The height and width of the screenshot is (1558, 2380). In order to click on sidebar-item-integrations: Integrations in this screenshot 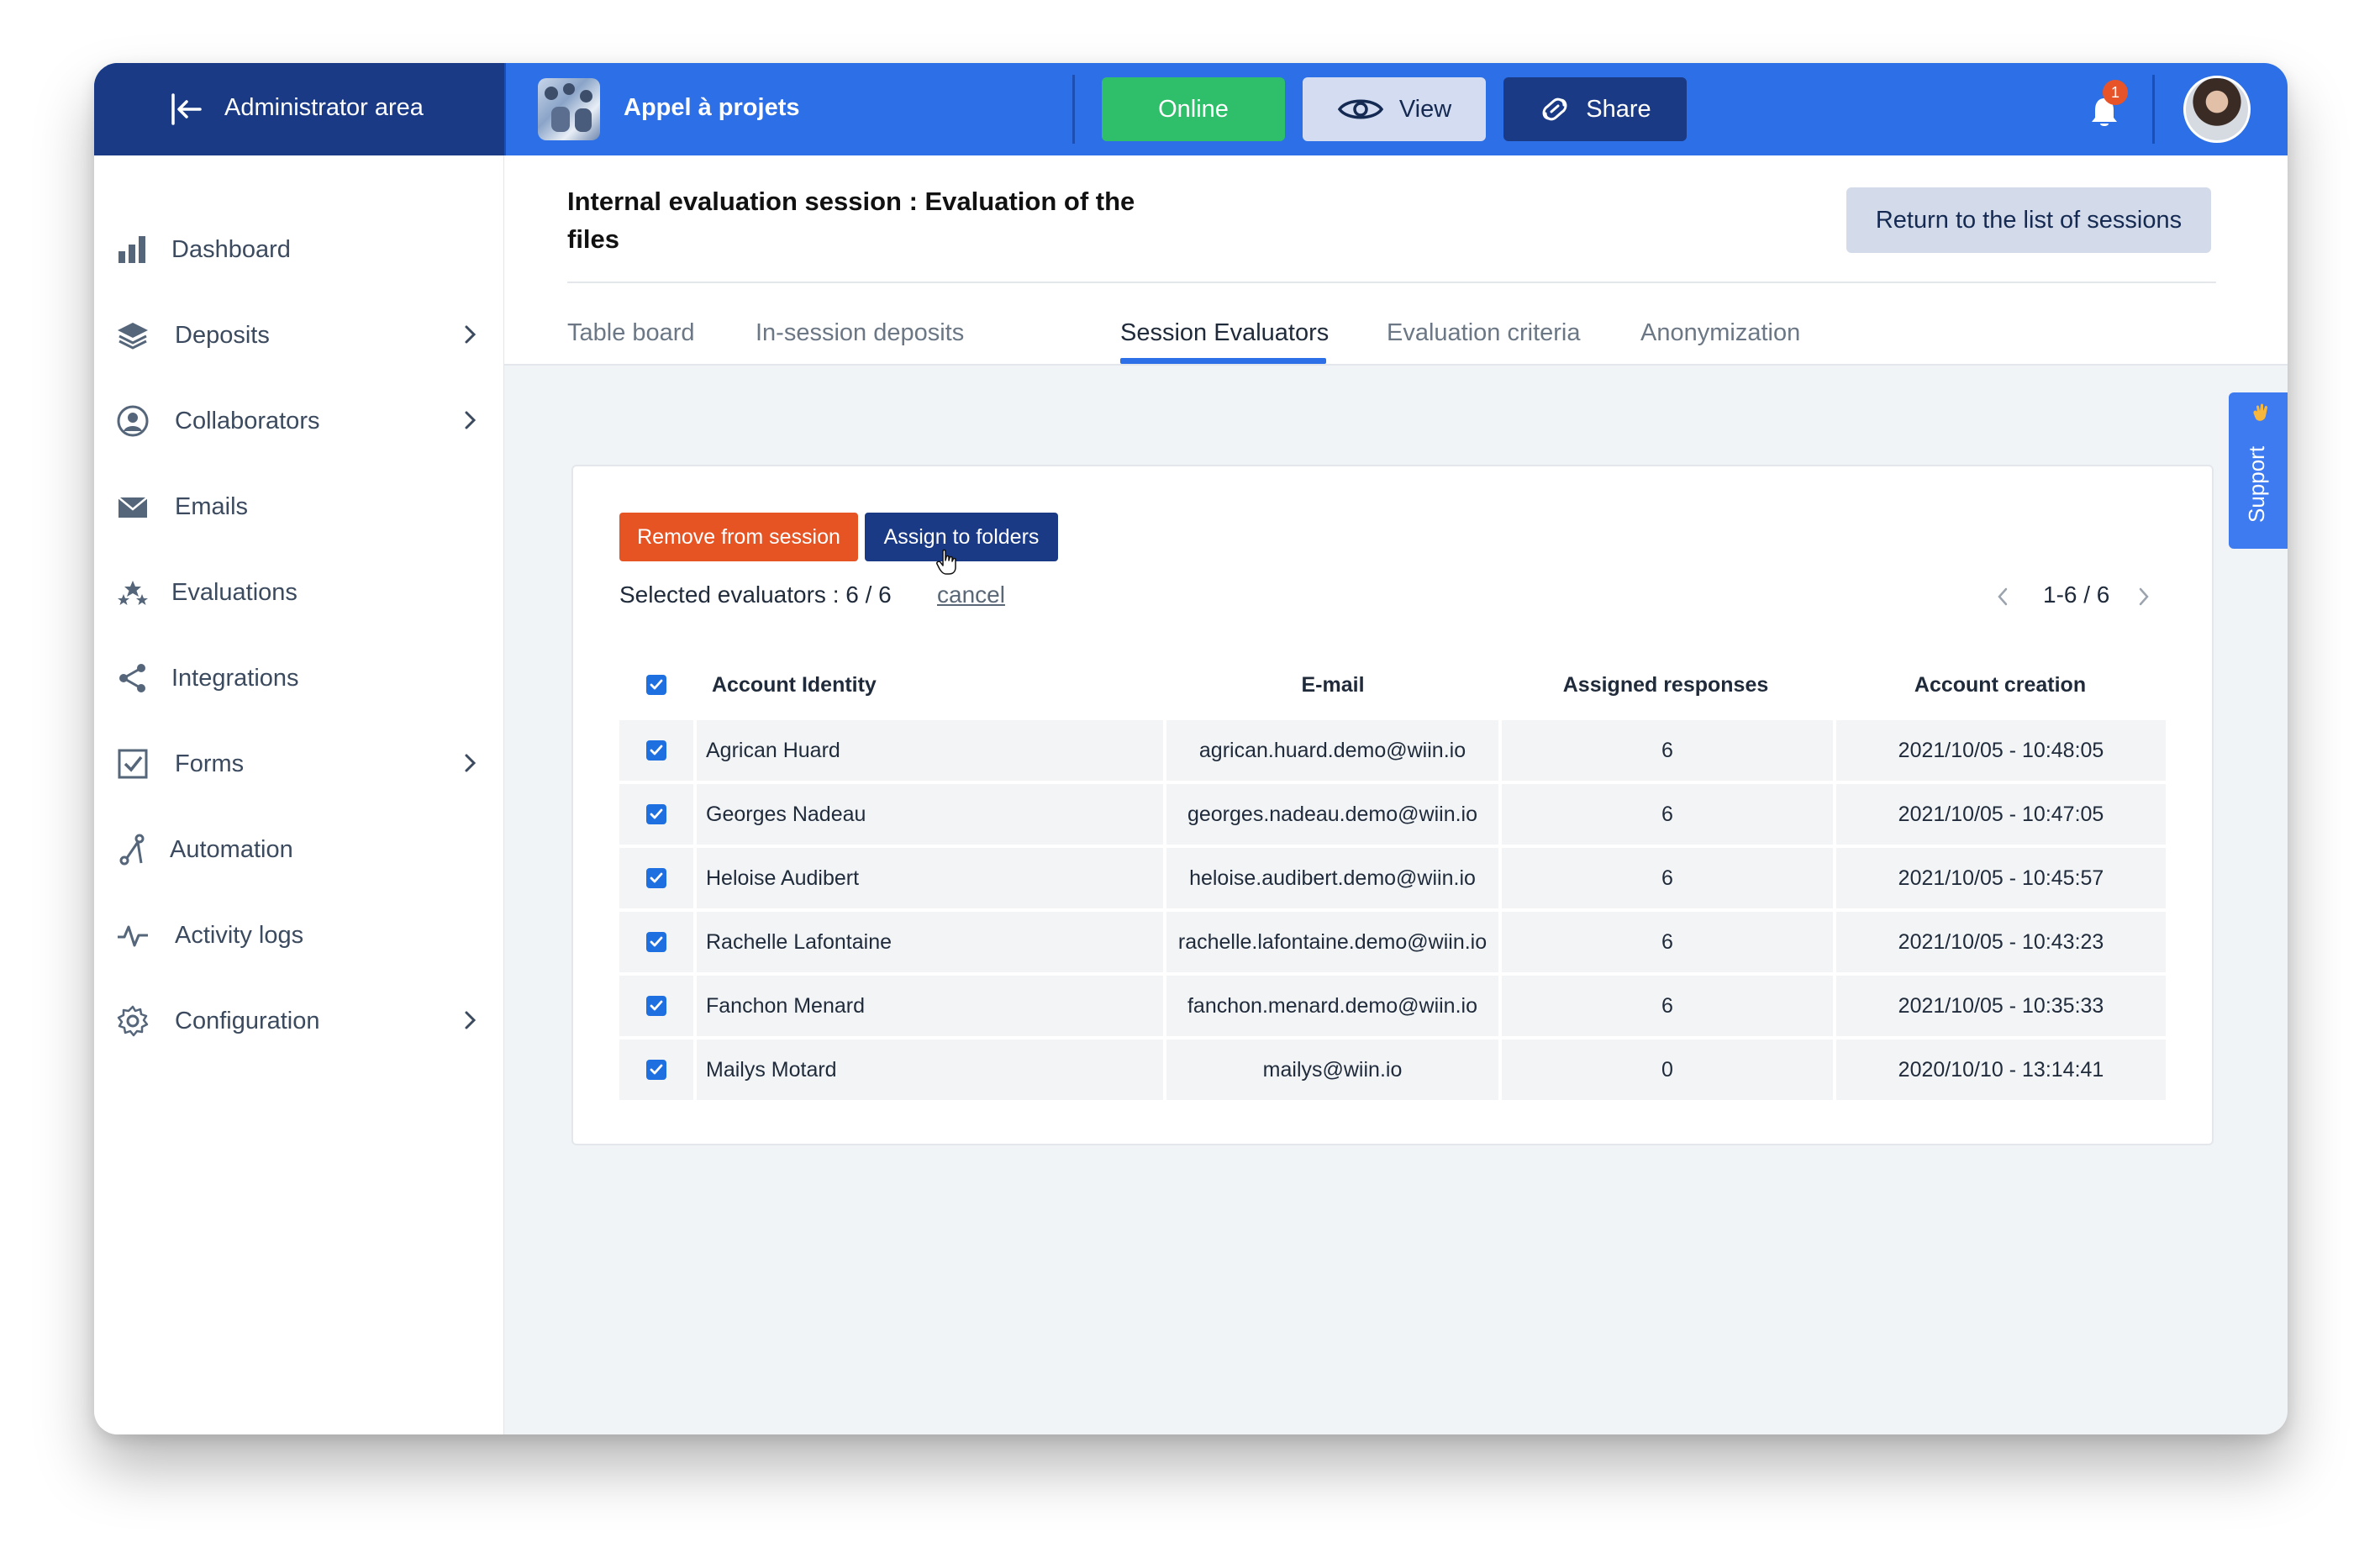, I will do `click(299, 676)`.